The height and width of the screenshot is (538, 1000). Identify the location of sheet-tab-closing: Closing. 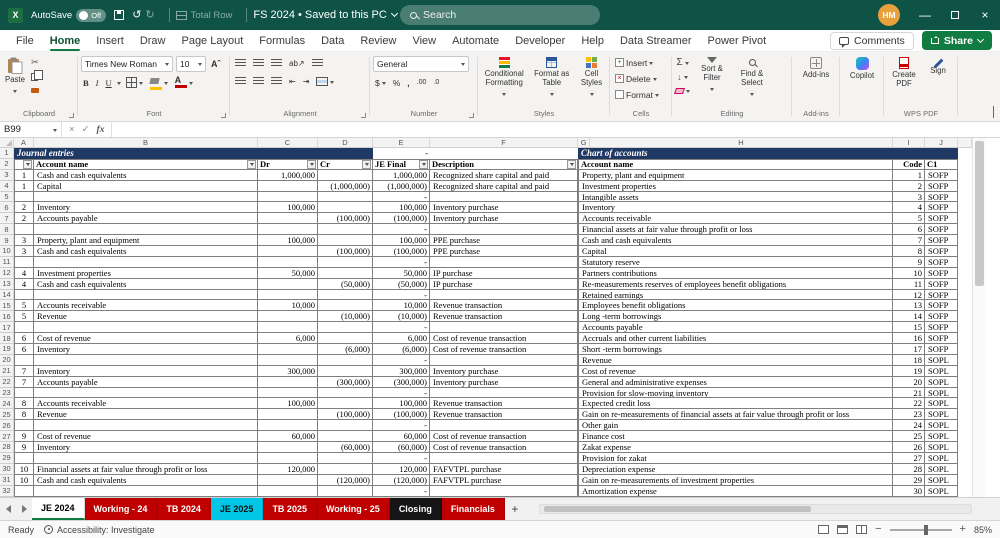
(415, 509).